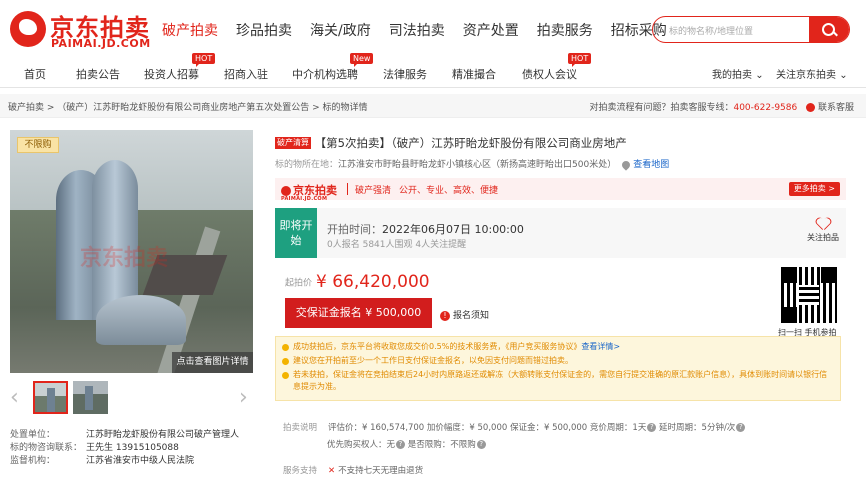 The width and height of the screenshot is (866, 491). What do you see at coordinates (814, 189) in the screenshot?
I see `more-auctions-button: 更多拍卖 >` at bounding box center [814, 189].